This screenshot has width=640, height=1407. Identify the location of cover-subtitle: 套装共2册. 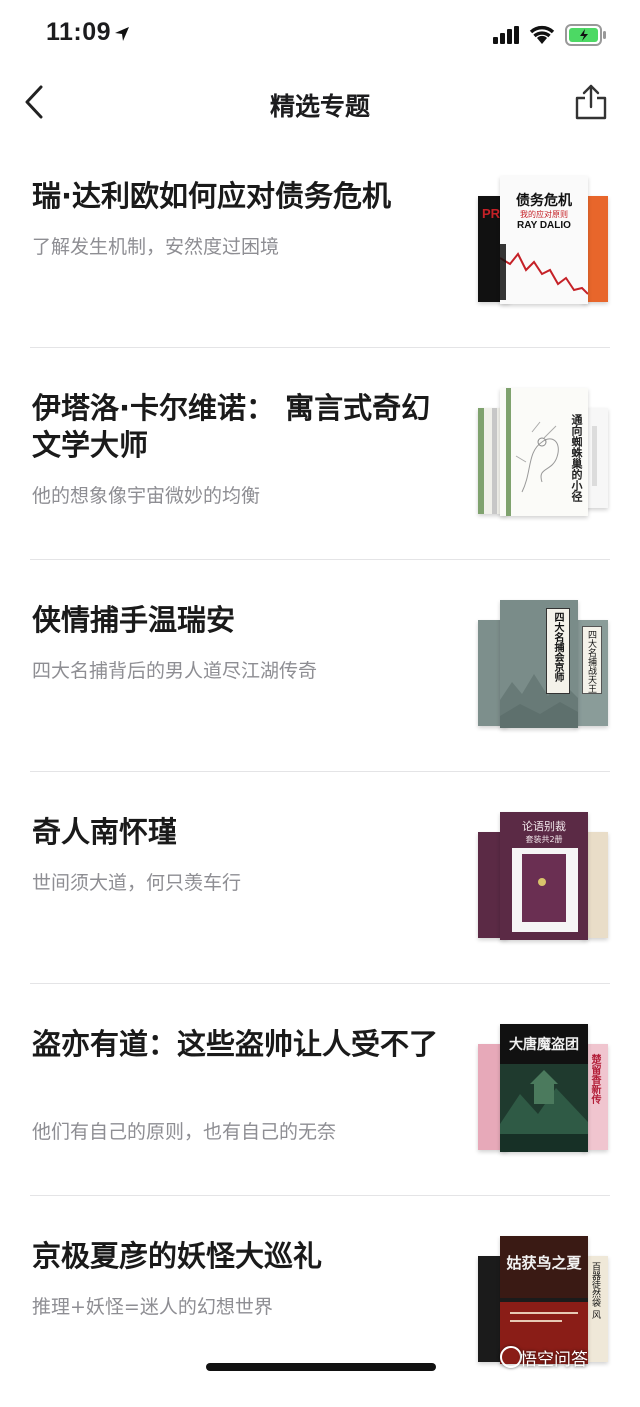
(544, 839).